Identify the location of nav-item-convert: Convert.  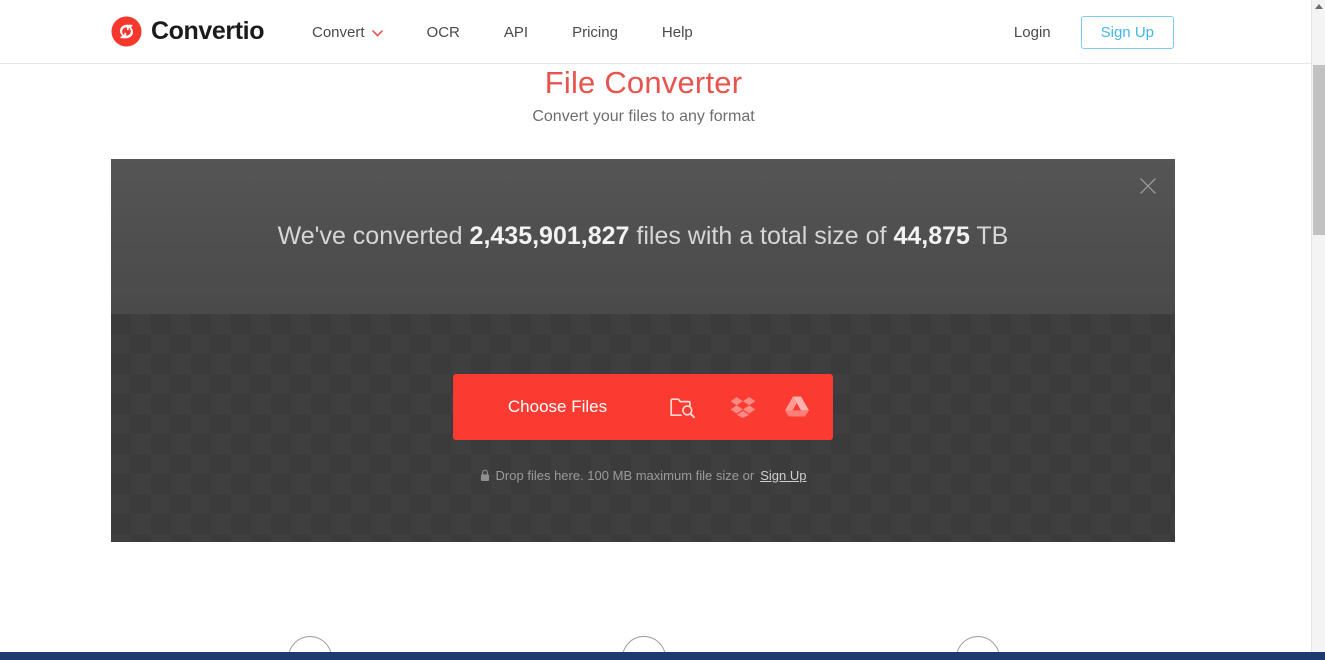
(358, 32).